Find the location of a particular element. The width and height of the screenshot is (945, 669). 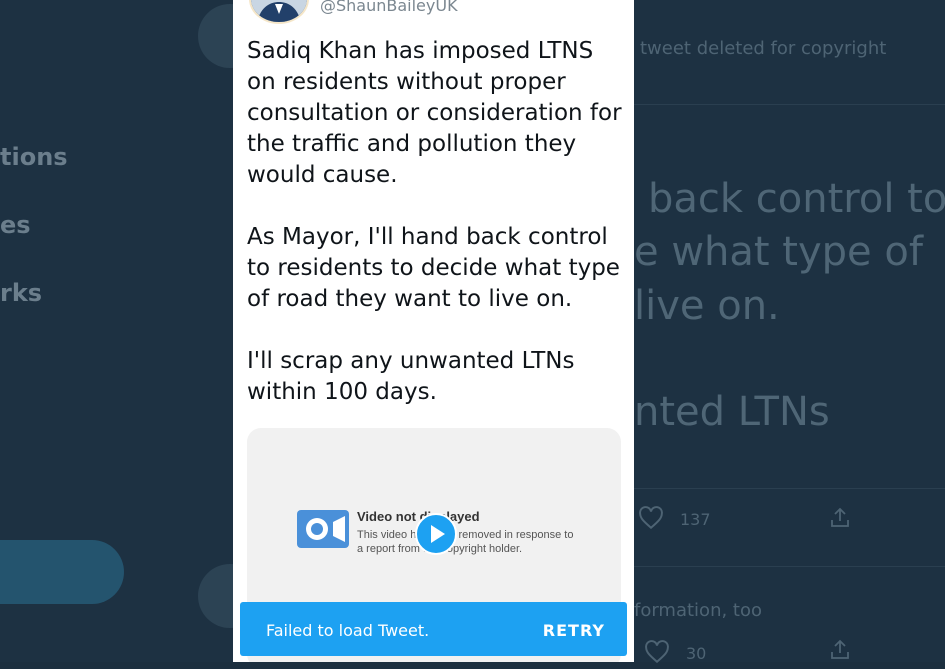

nav-item-bookmarks: rks is located at coordinates (21, 293).